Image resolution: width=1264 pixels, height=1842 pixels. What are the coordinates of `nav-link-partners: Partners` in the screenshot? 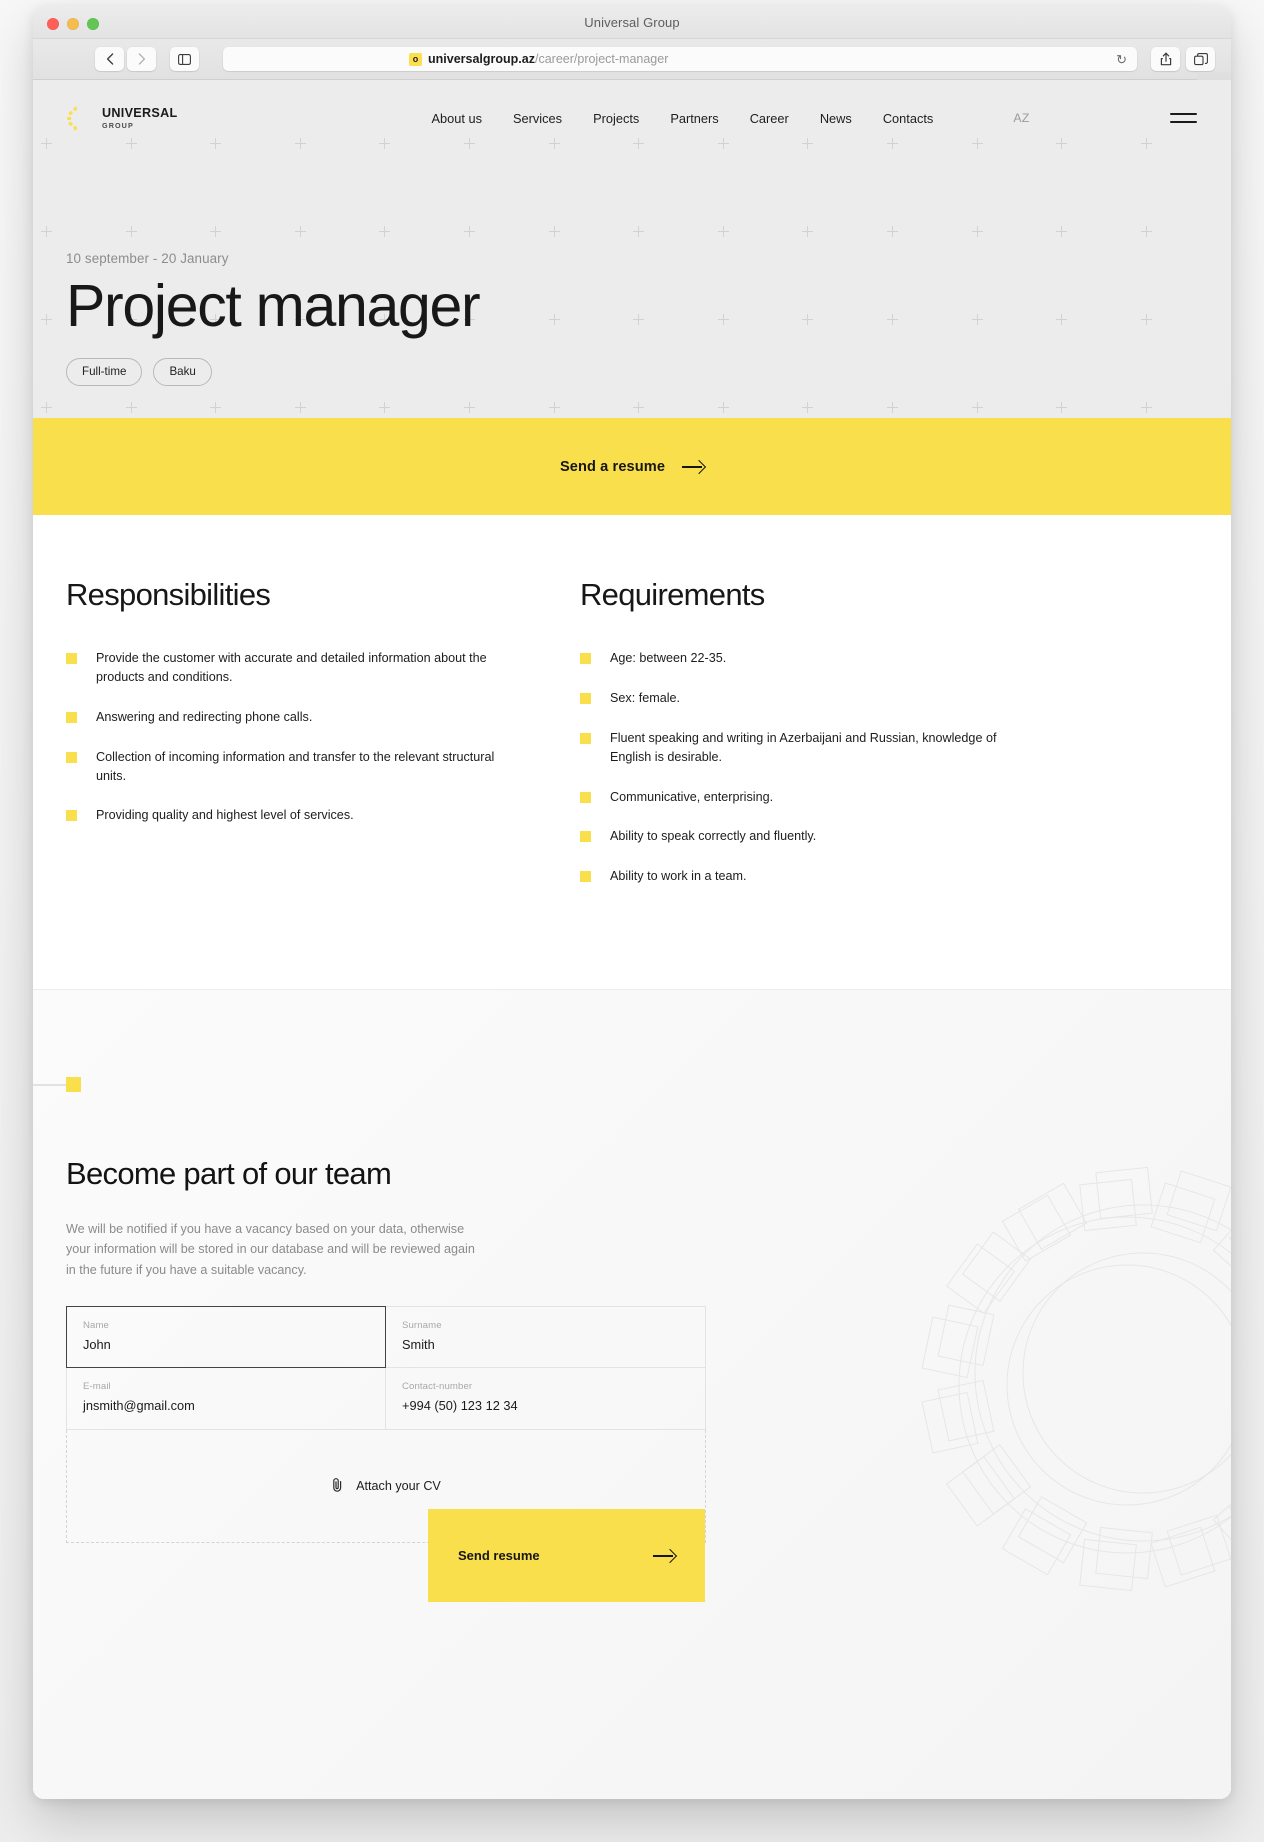 It's located at (694, 118).